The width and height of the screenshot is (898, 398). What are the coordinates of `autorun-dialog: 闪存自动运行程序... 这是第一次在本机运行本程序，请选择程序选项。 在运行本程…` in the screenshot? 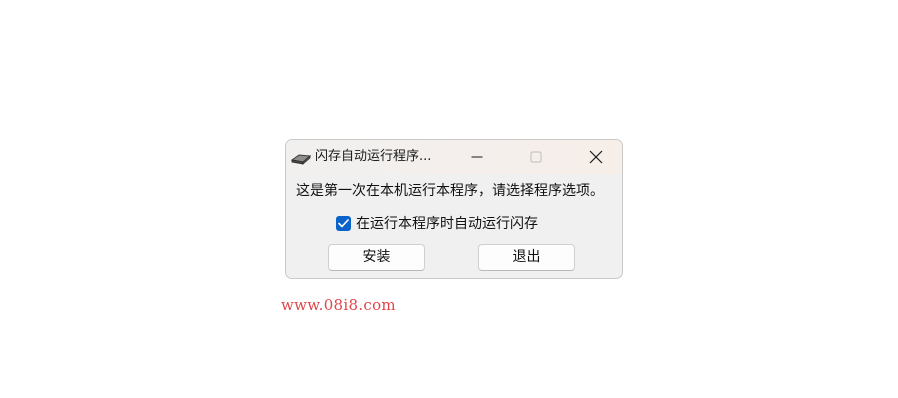 It's located at (454, 209).